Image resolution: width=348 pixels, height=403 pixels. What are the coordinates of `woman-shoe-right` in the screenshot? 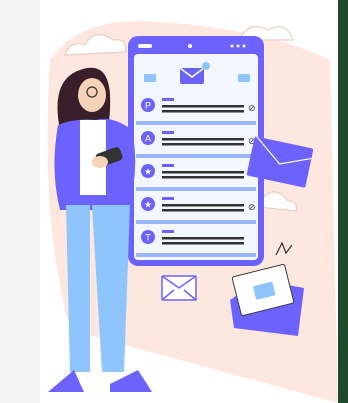 It's located at (131, 381).